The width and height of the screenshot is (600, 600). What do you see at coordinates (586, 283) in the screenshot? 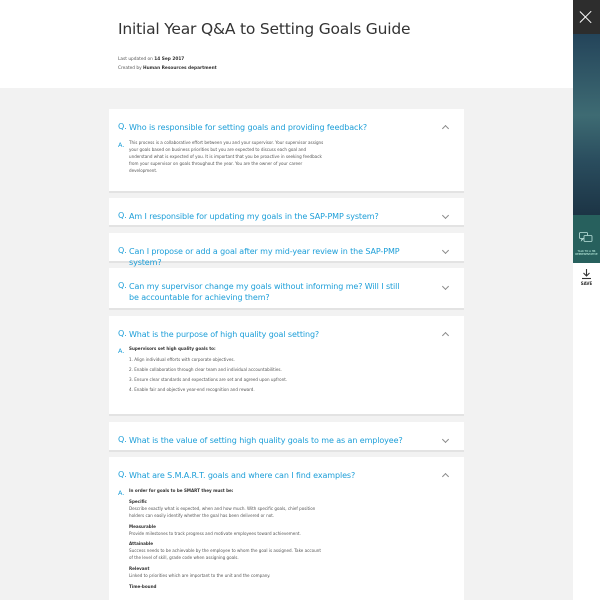
I see `save-label: SAVE` at bounding box center [586, 283].